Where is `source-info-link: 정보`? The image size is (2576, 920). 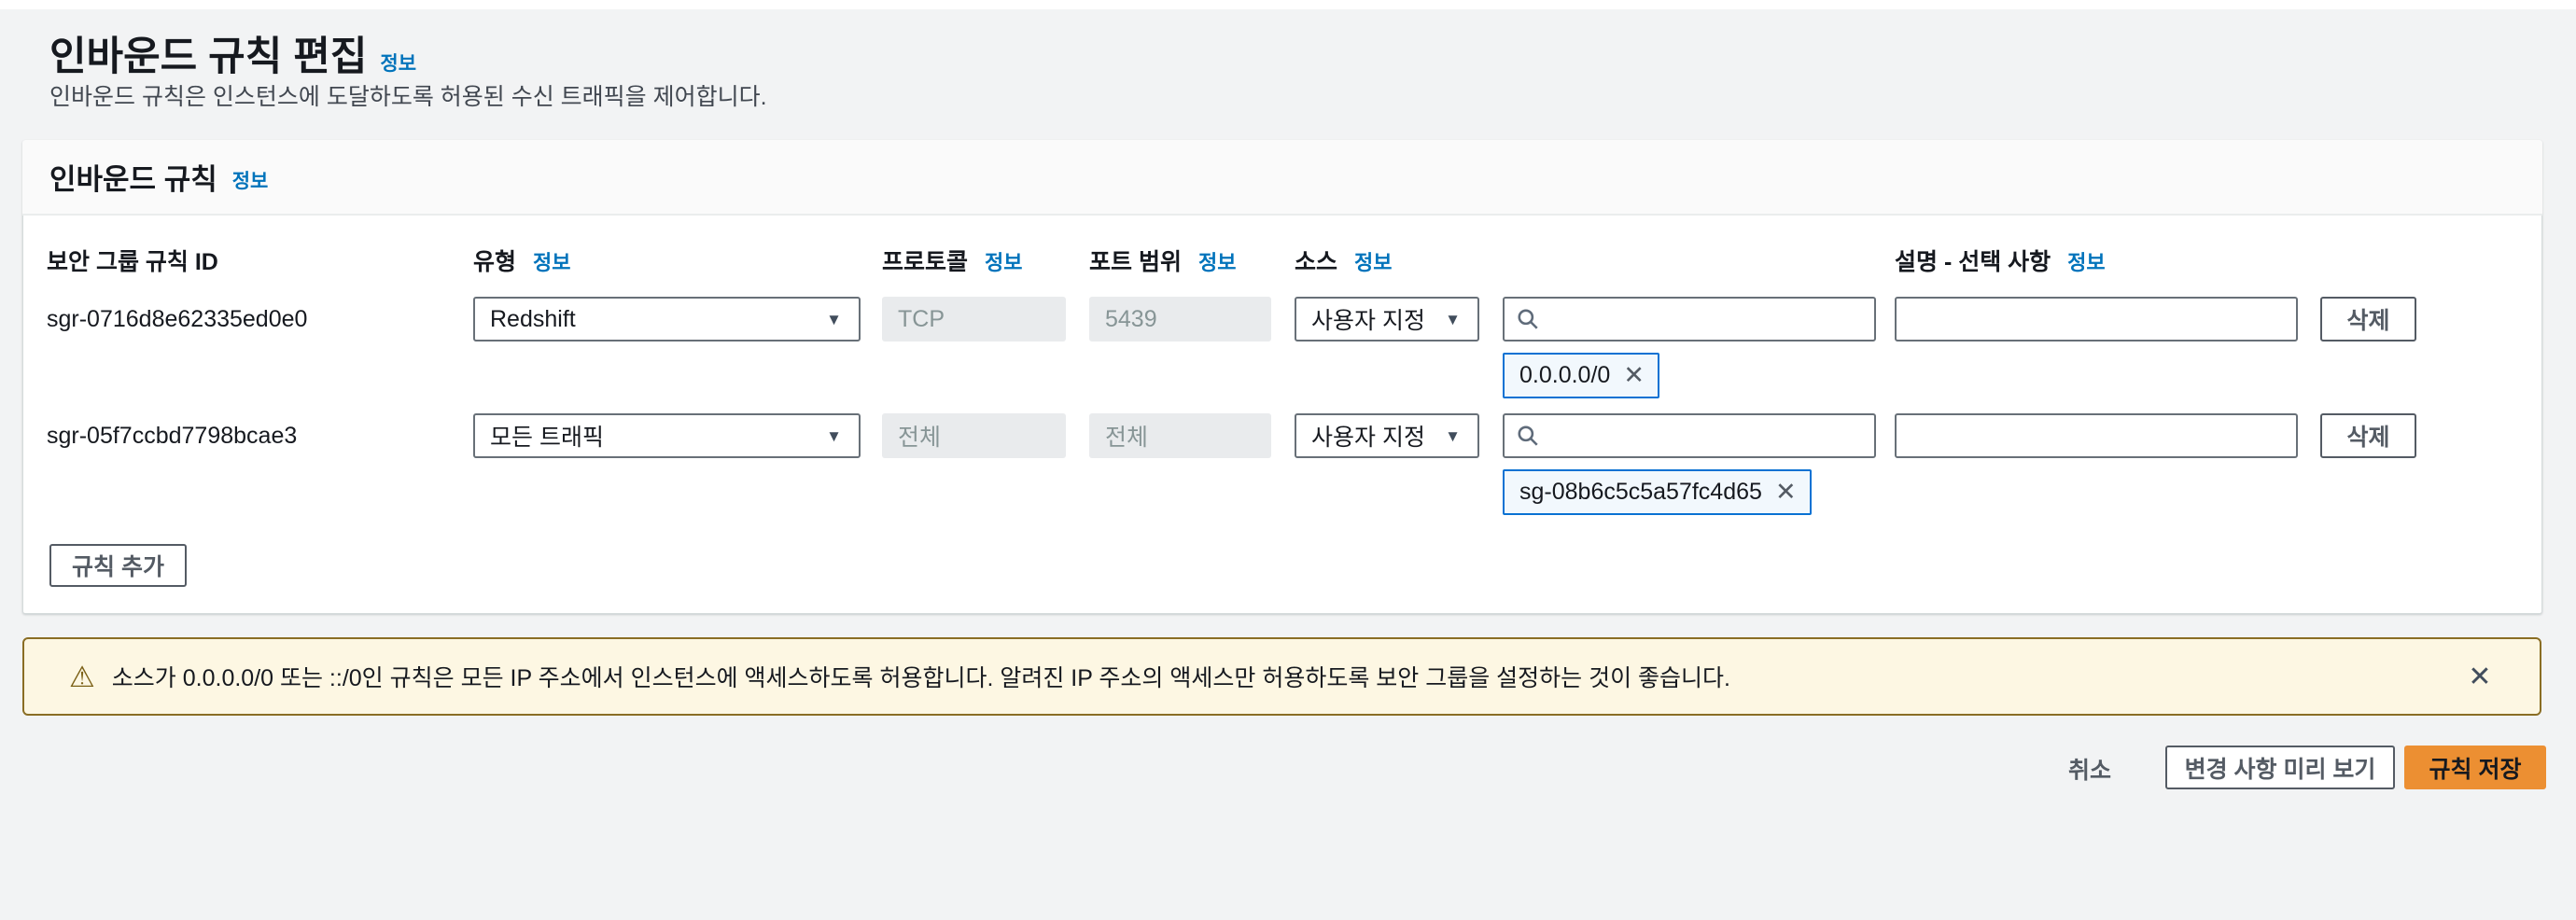
source-info-link: 정보 is located at coordinates (1373, 262).